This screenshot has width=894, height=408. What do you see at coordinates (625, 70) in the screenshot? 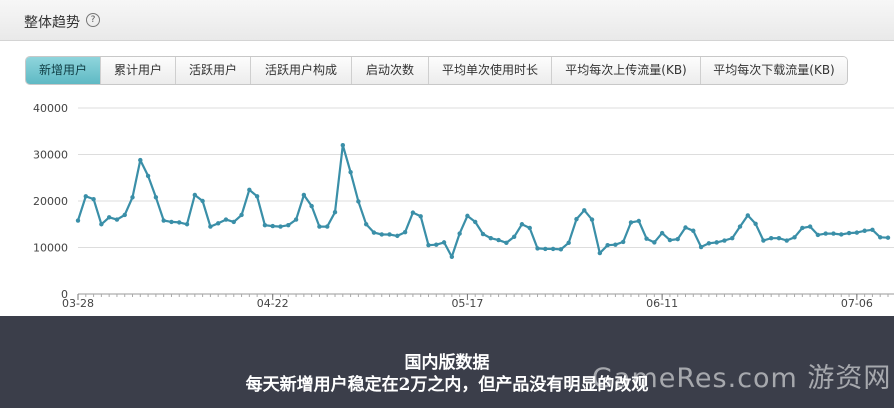
I see `tab-avg-upload-traffic: 平均每次上传流量(KB)` at bounding box center [625, 70].